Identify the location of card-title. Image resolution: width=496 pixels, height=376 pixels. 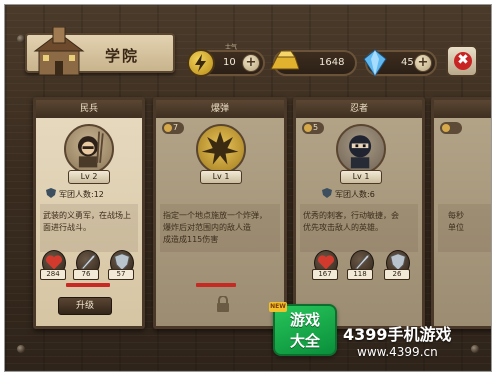
(462, 109).